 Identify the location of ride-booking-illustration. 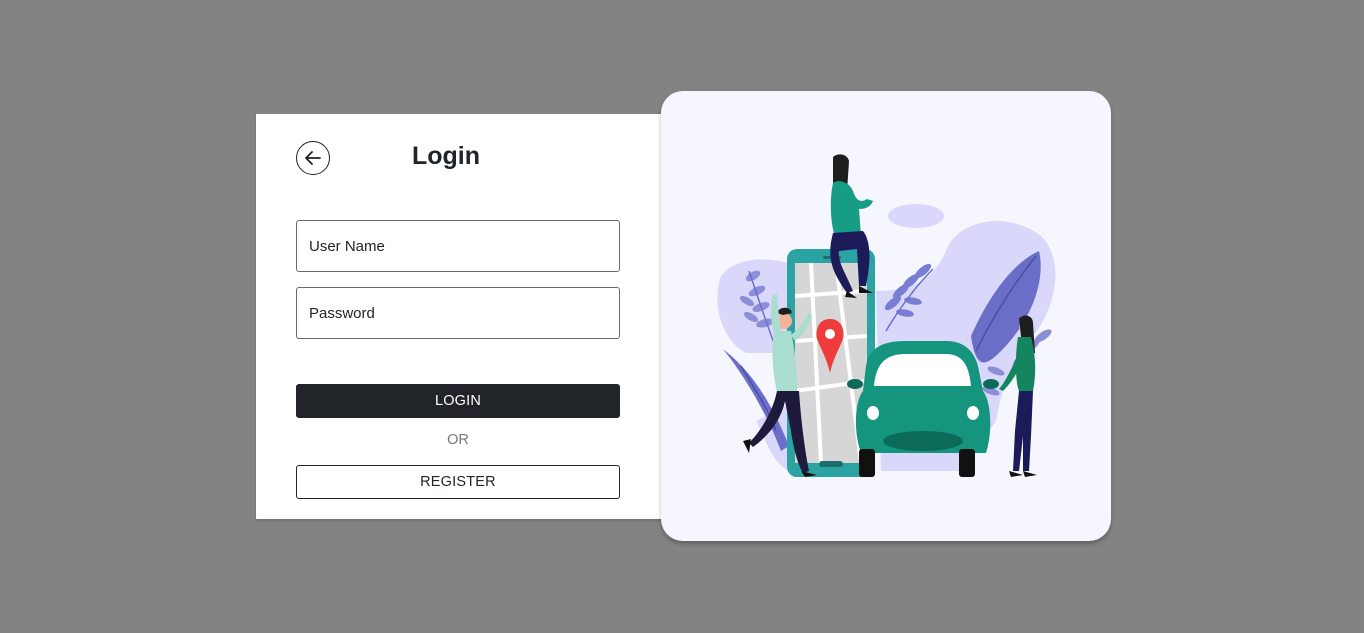
(886, 315).